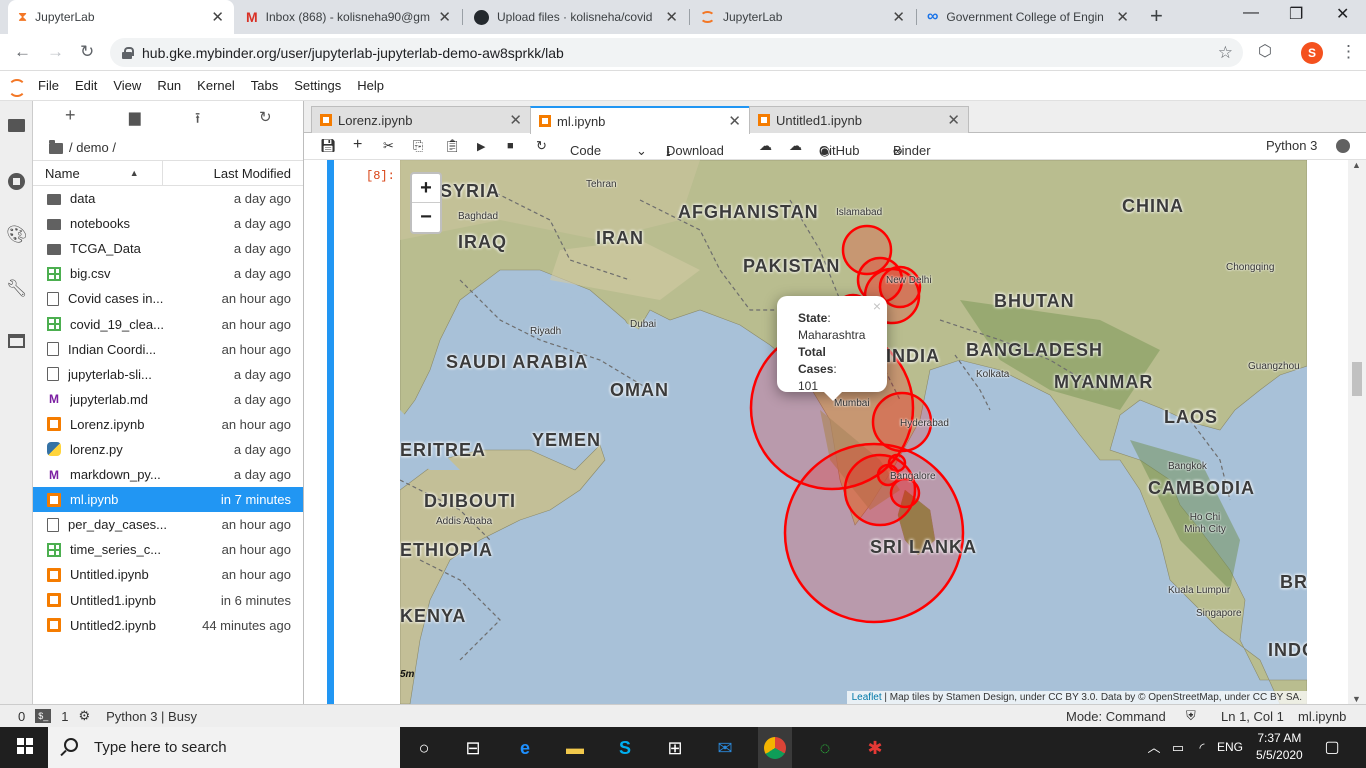 This screenshot has width=1366, height=768. What do you see at coordinates (1178, 748) in the screenshot?
I see `battery-icon: ▭` at bounding box center [1178, 748].